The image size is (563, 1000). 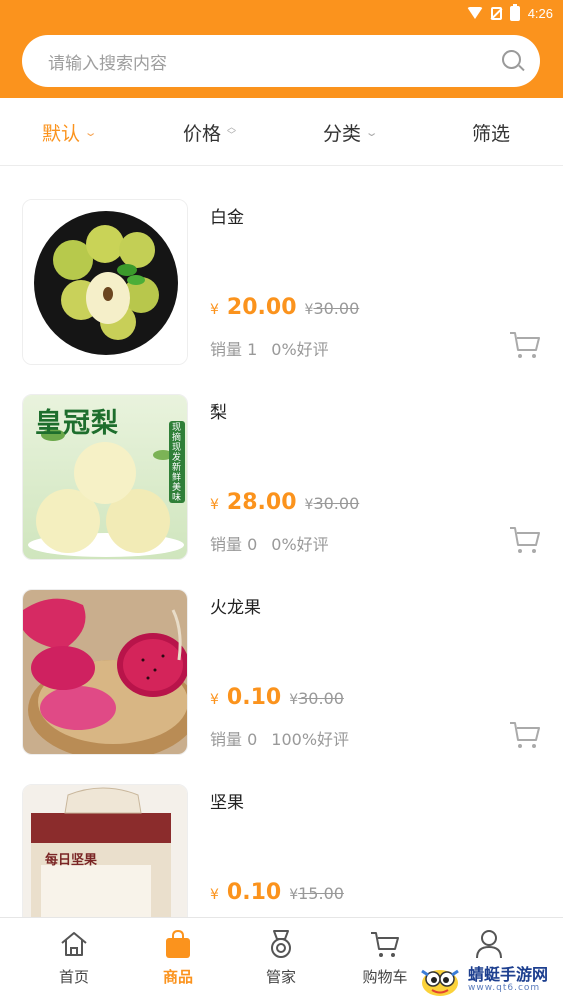 What do you see at coordinates (342, 133) in the screenshot?
I see `sort-category-label: 分类` at bounding box center [342, 133].